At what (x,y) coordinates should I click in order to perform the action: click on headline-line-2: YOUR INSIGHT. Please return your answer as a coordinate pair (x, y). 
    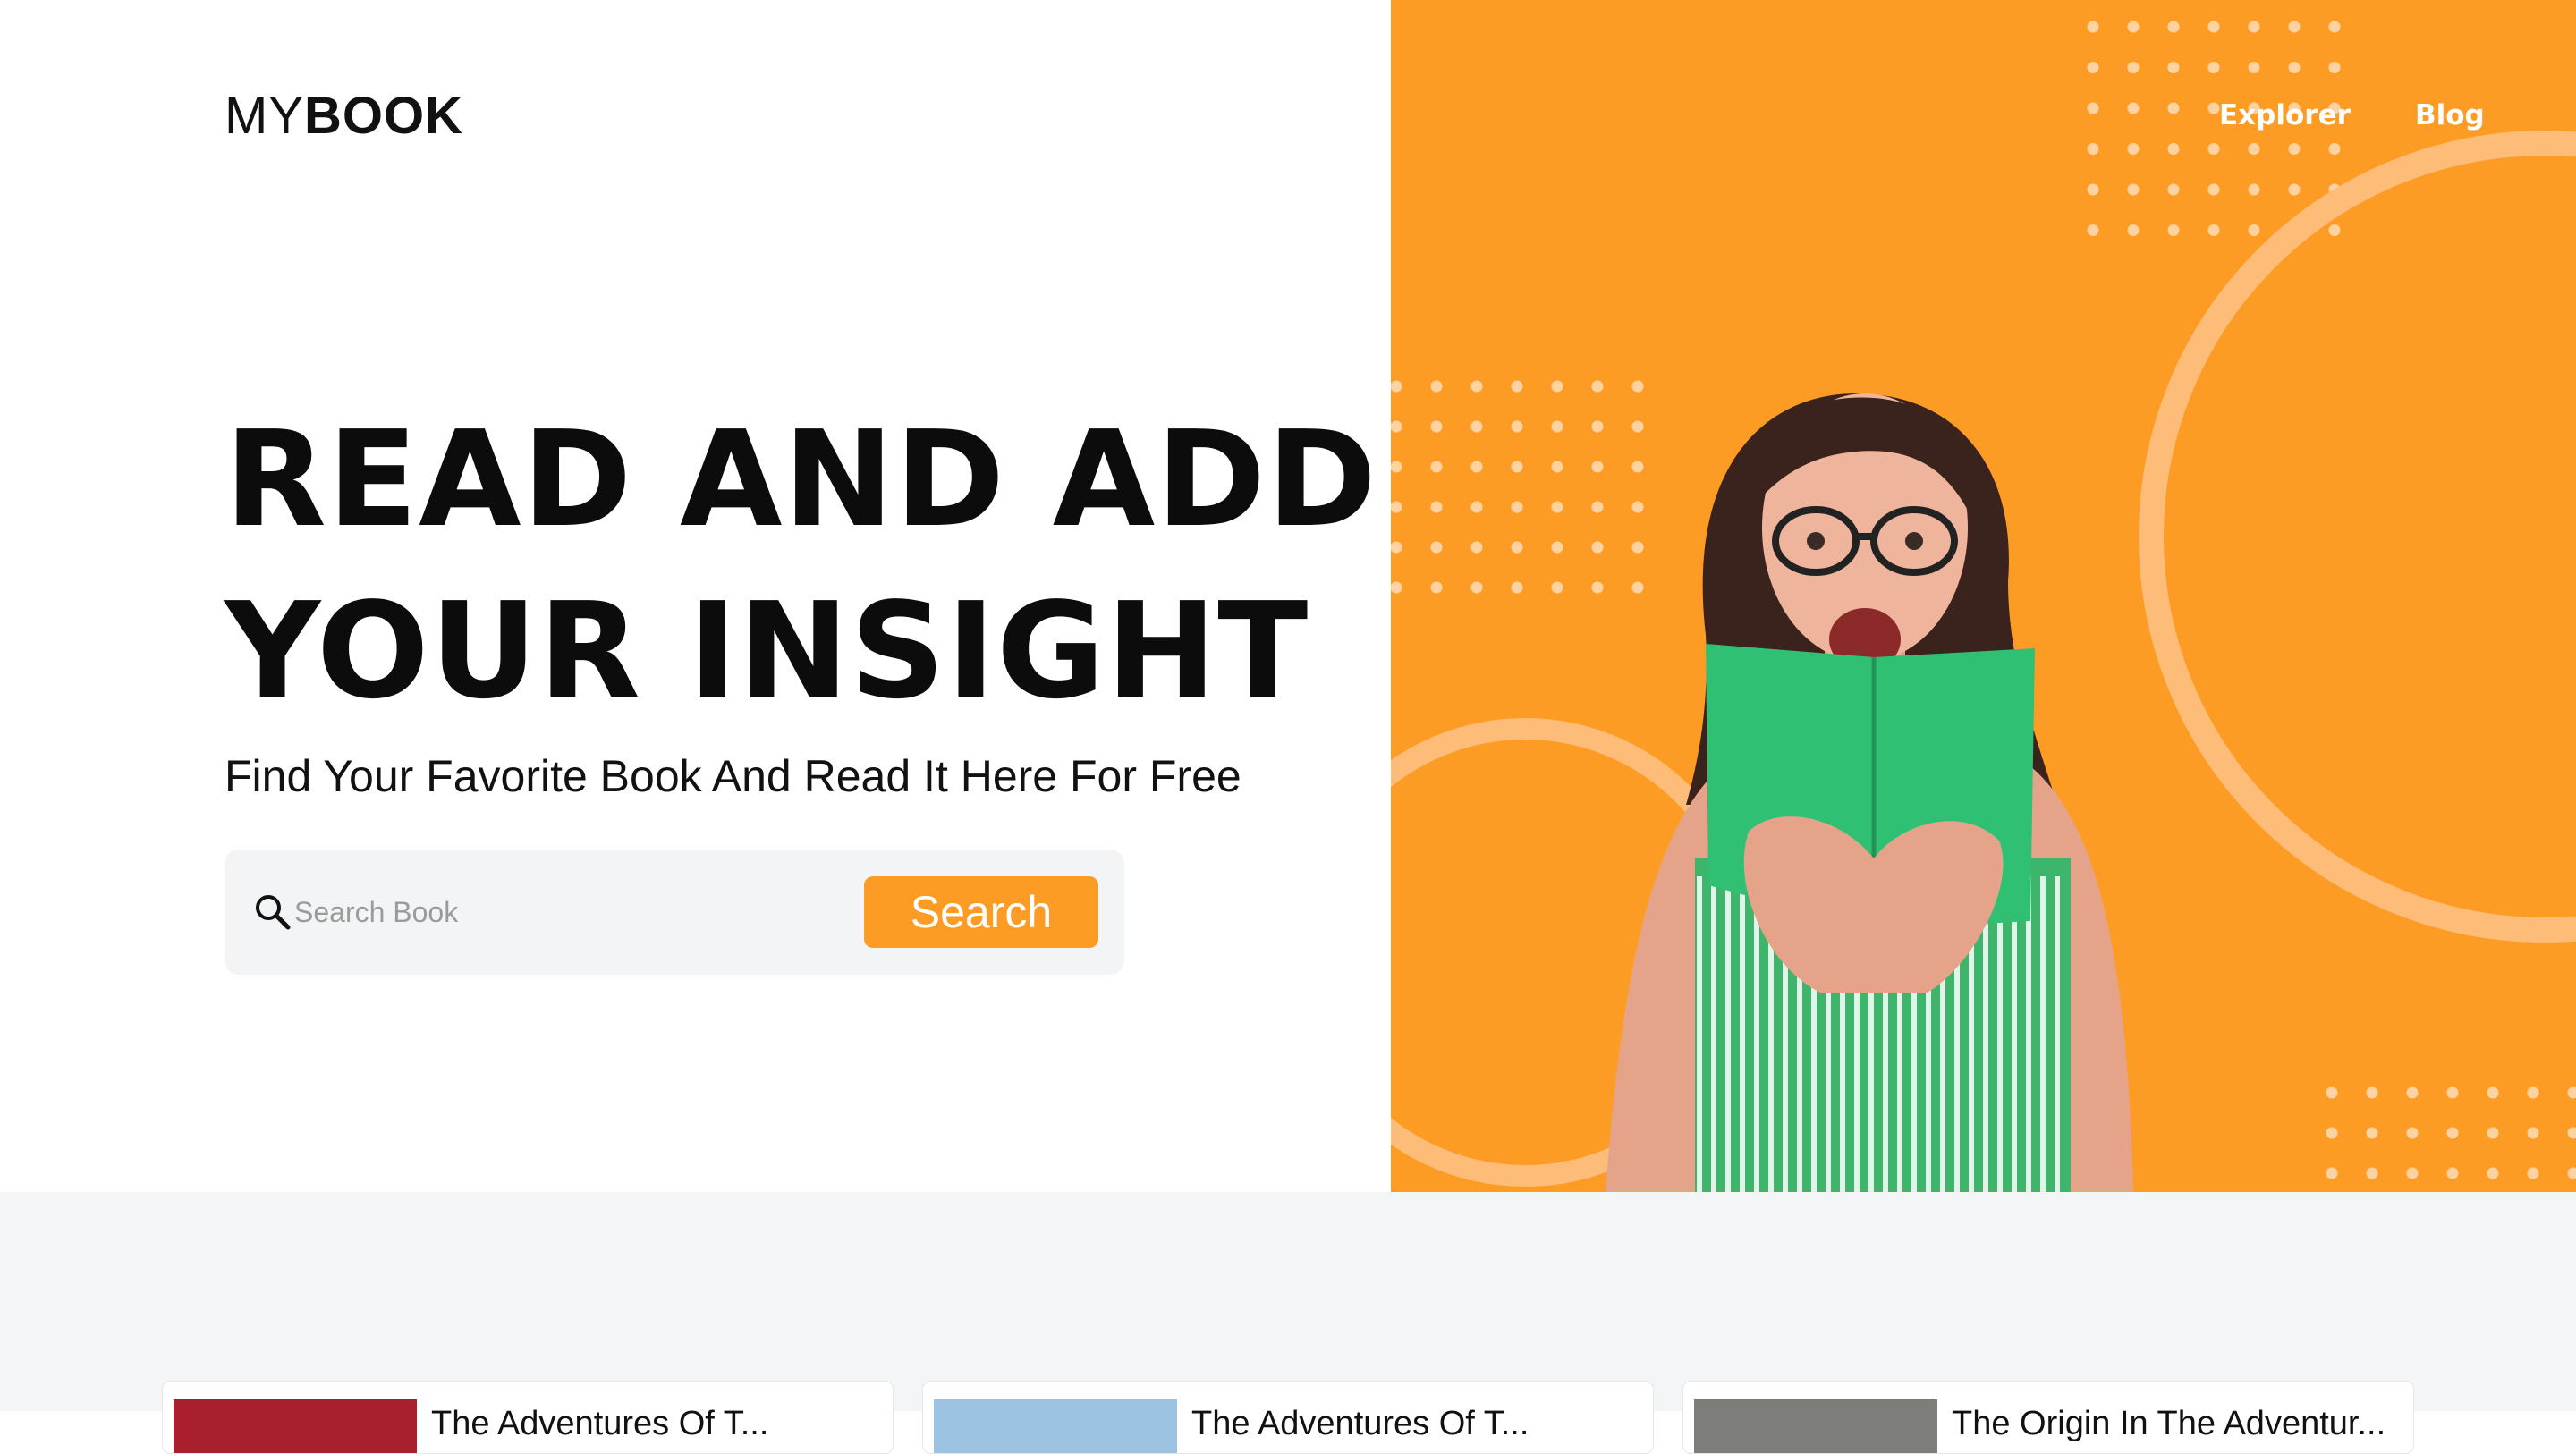
    Looking at the image, I should click on (806, 651).